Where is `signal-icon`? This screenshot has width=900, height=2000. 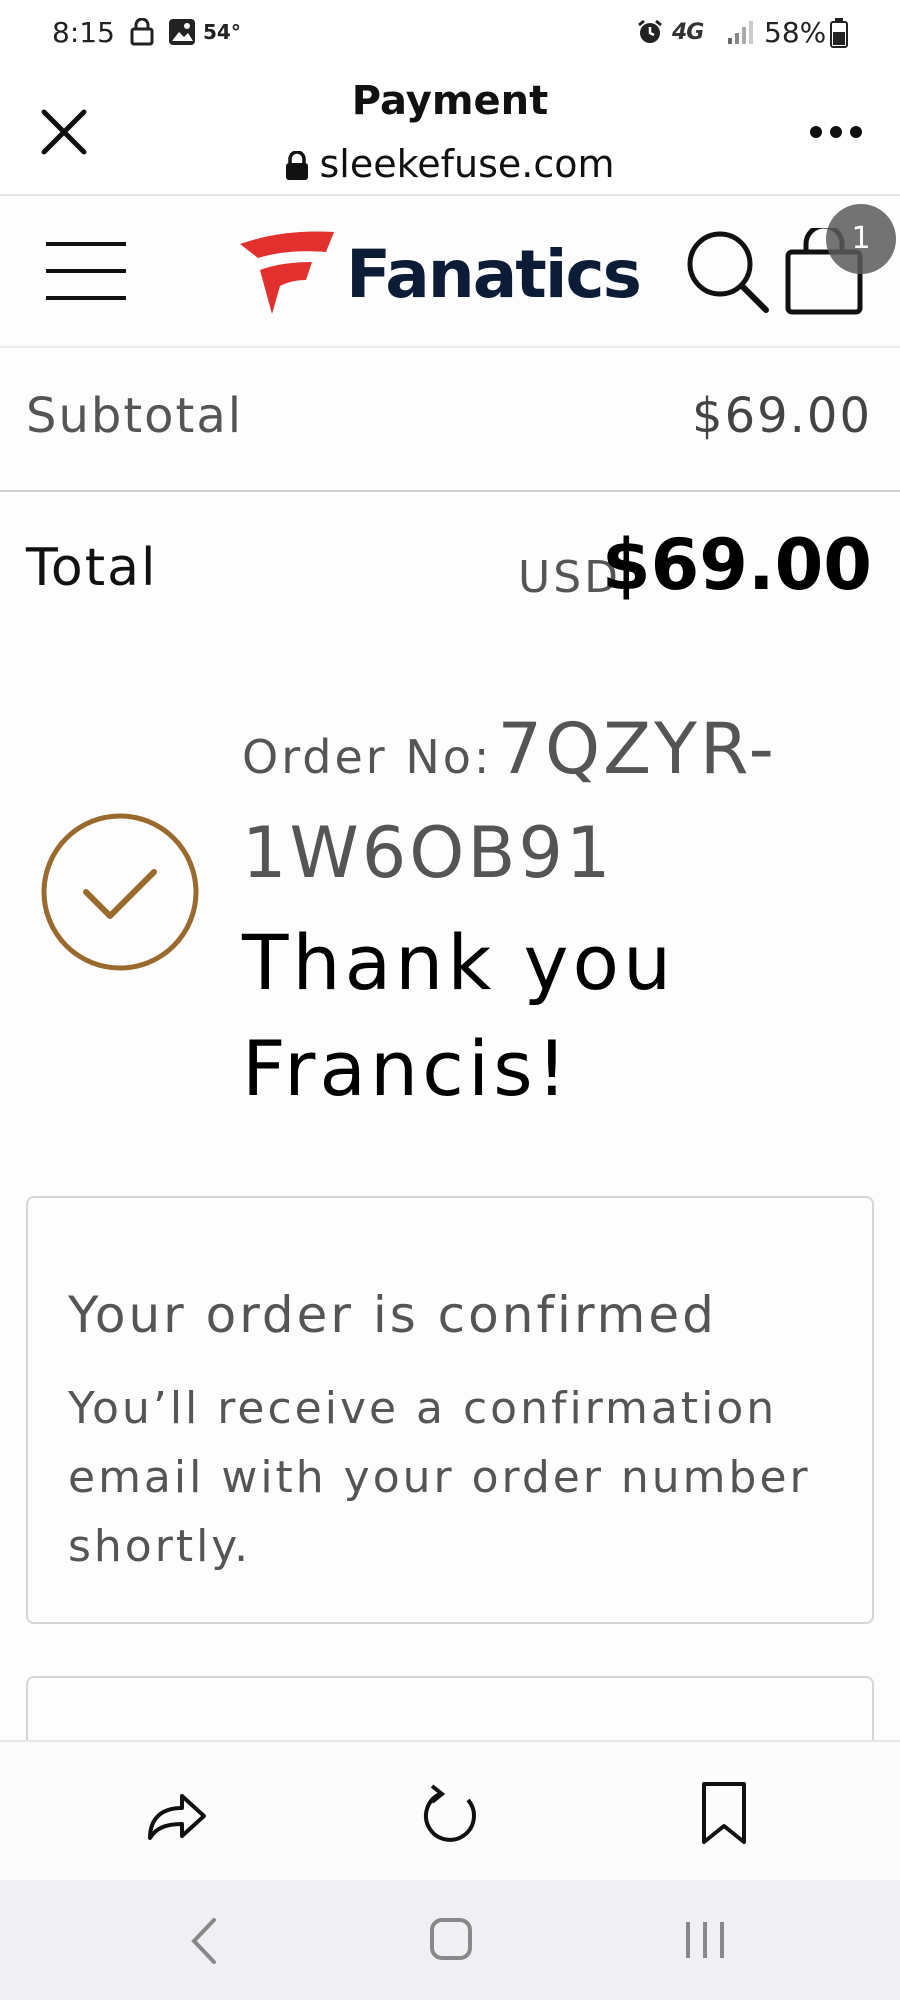
signal-icon is located at coordinates (740, 32).